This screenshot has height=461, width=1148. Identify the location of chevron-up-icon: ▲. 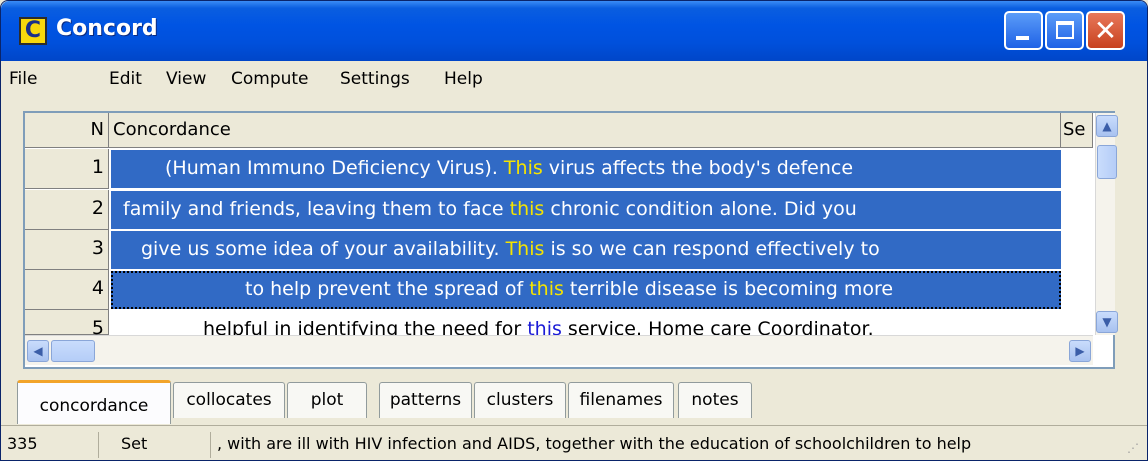
(1107, 126).